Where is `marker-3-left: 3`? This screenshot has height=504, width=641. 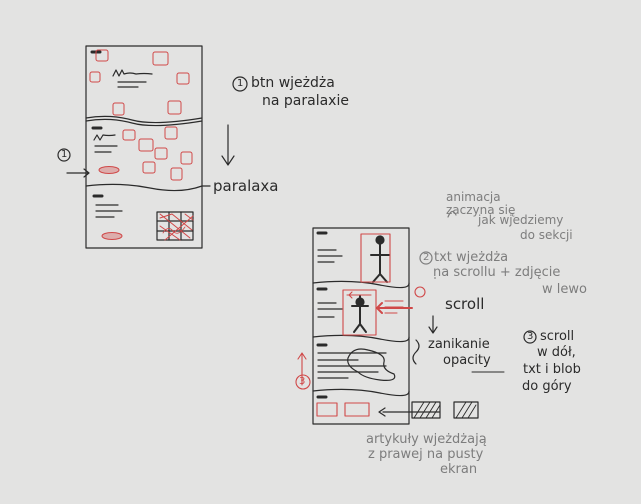
marker-3-left: 3 is located at coordinates (302, 381).